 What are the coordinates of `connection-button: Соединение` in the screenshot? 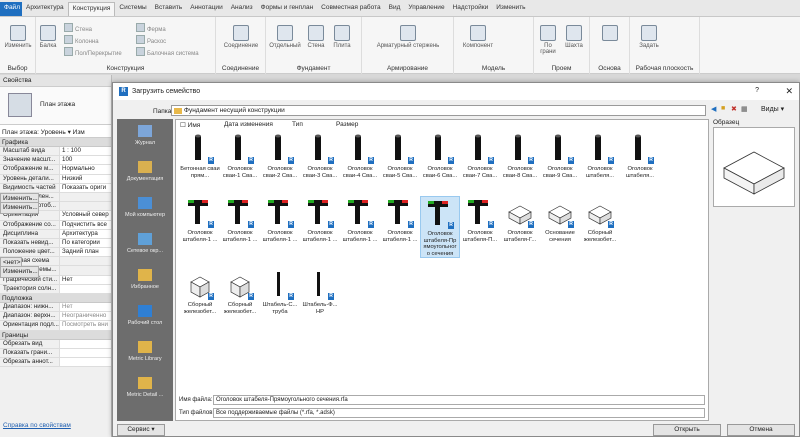 It's located at (241, 37).